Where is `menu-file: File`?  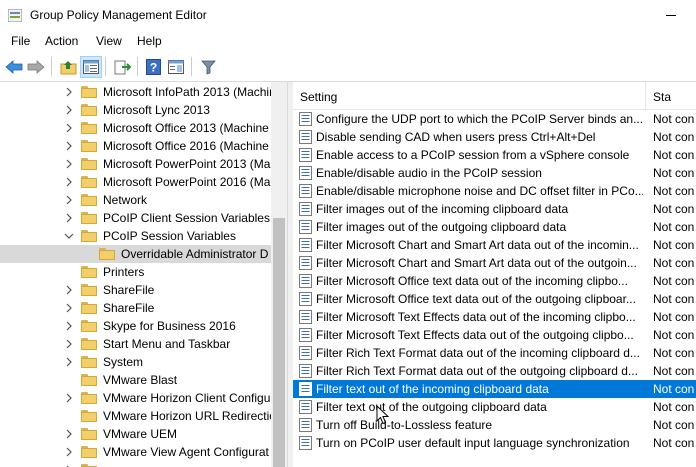
menu-file: File is located at coordinates (20, 41).